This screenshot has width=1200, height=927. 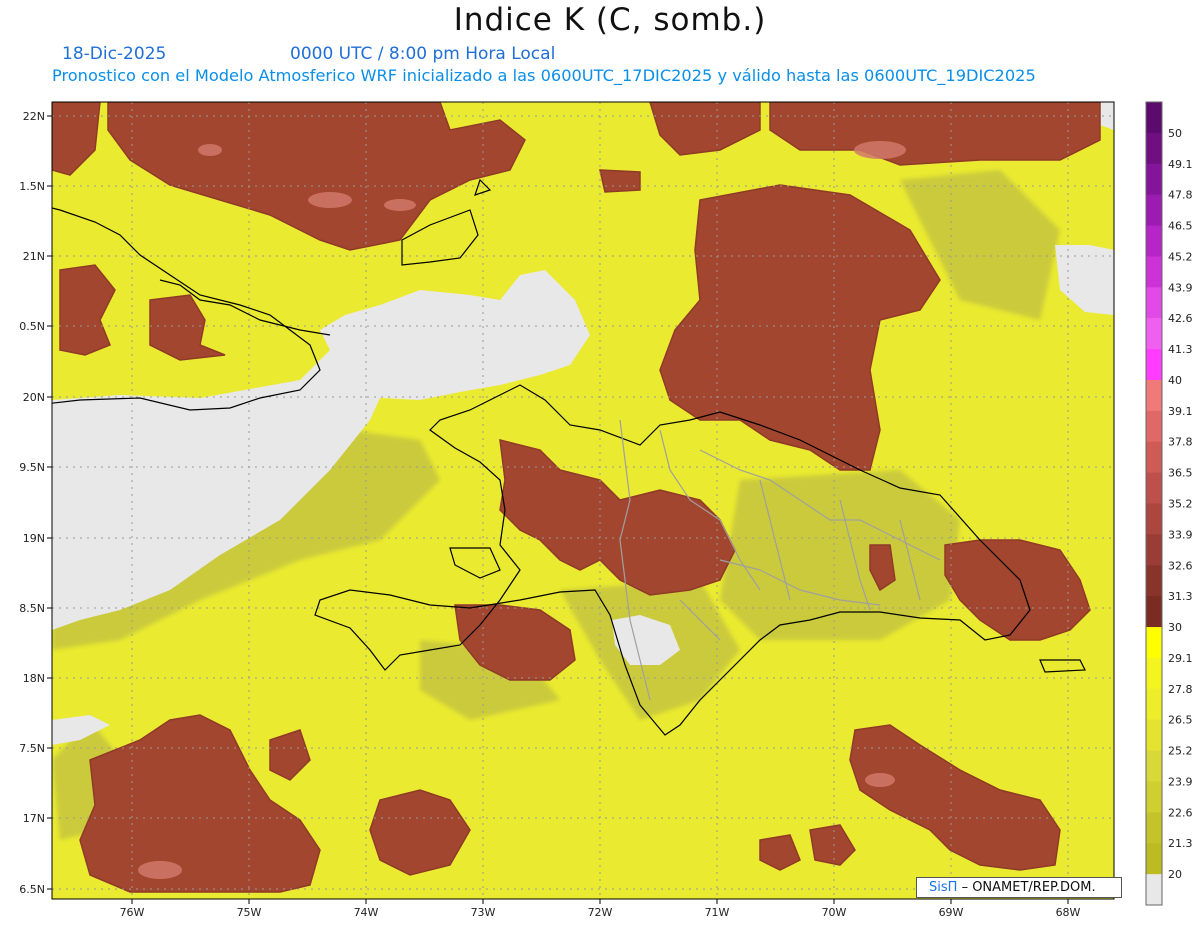 What do you see at coordinates (1180, 349) in the screenshot?
I see `colorbar-label: 41.3` at bounding box center [1180, 349].